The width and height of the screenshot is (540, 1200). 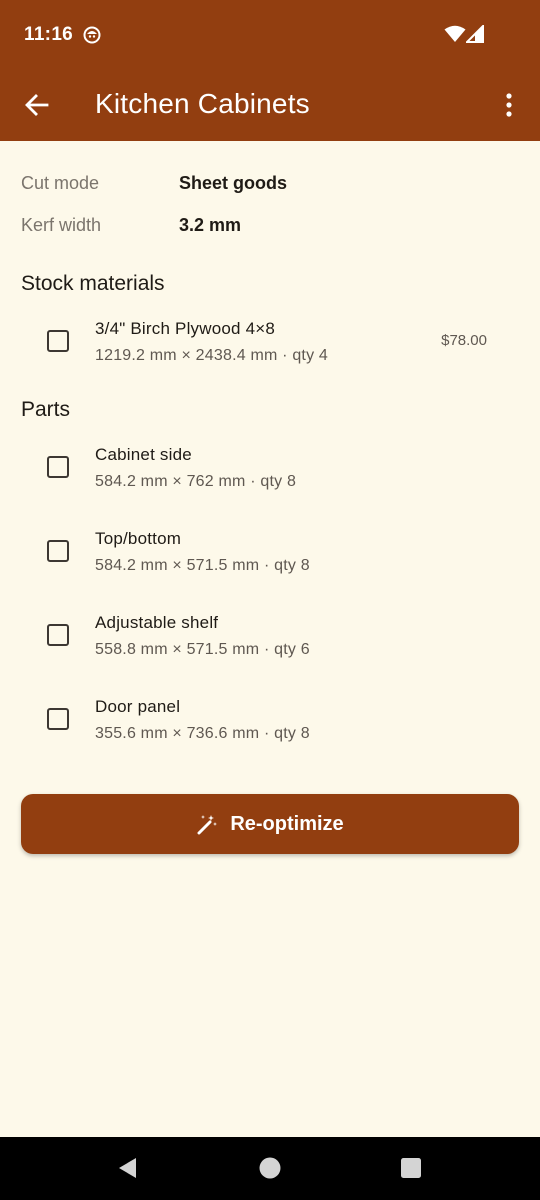 I want to click on kerf-width-label: Kerf width, so click(x=61, y=225).